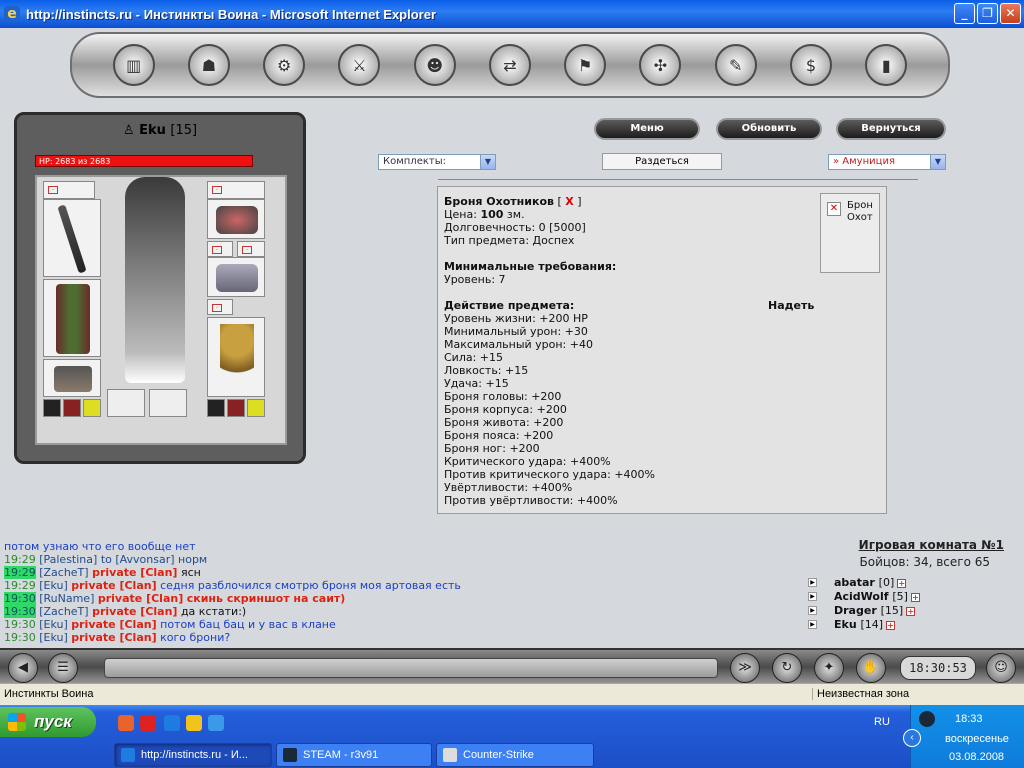 The height and width of the screenshot is (768, 1024). What do you see at coordinates (662, 161) in the screenshot?
I see `undress-button: Раздеться` at bounding box center [662, 161].